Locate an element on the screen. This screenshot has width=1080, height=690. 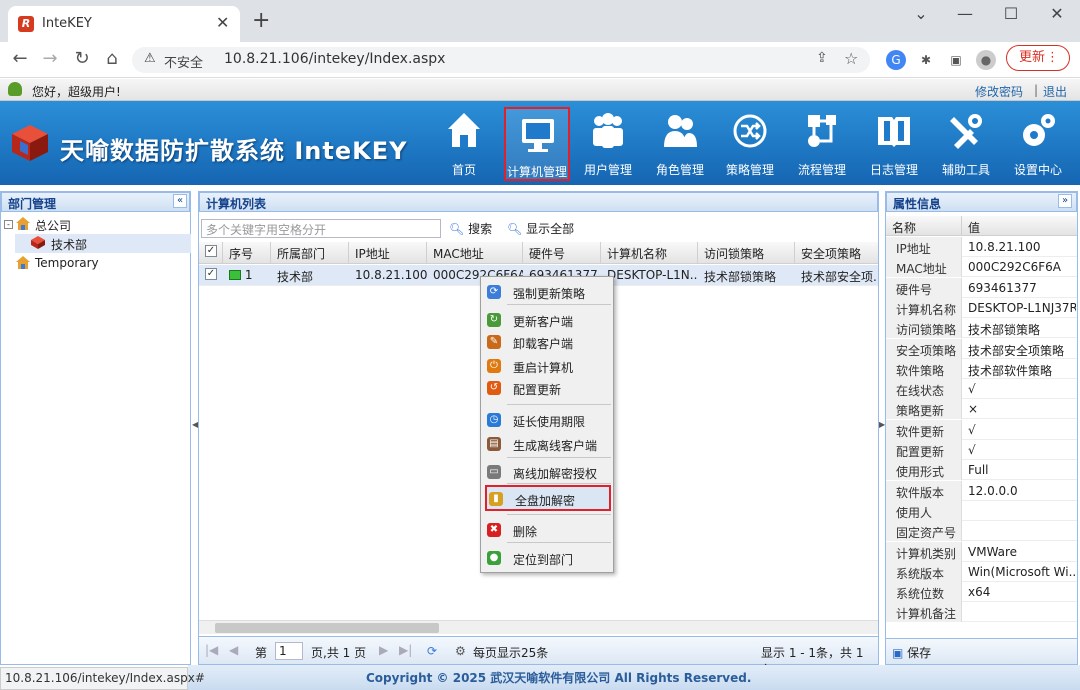
forward-icon: → is located at coordinates (50, 58).